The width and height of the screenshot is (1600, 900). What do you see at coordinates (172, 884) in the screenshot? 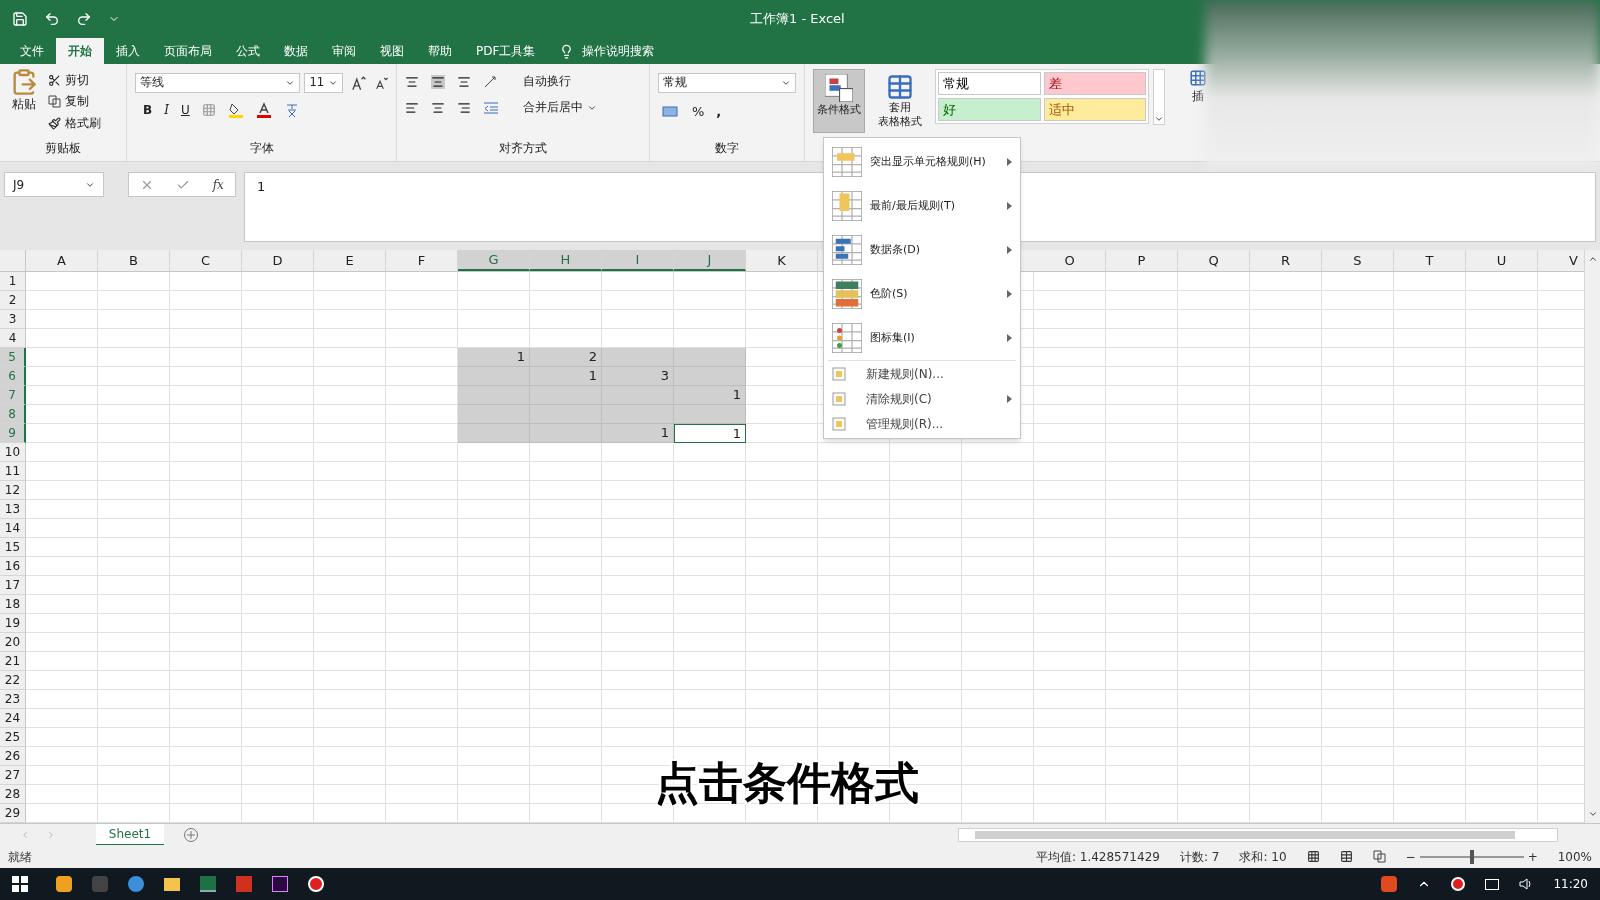
I see `folder-icon` at bounding box center [172, 884].